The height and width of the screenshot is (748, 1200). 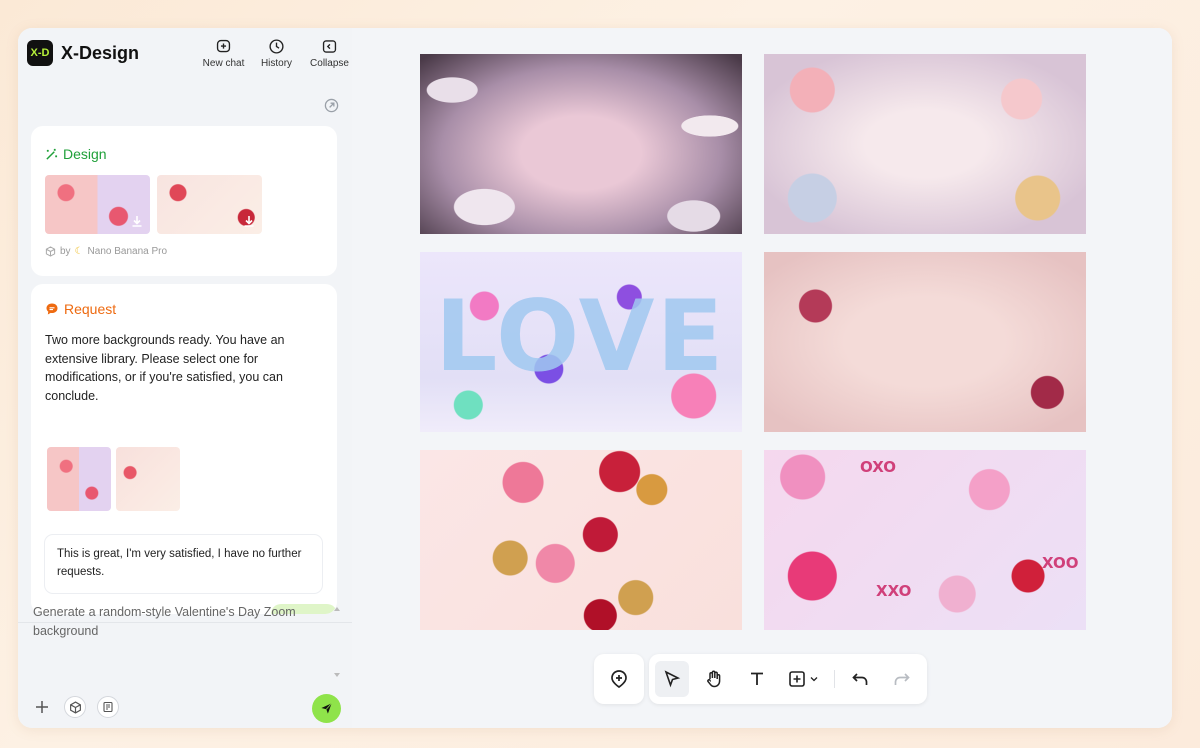 I want to click on hand-tool, so click(x=714, y=679).